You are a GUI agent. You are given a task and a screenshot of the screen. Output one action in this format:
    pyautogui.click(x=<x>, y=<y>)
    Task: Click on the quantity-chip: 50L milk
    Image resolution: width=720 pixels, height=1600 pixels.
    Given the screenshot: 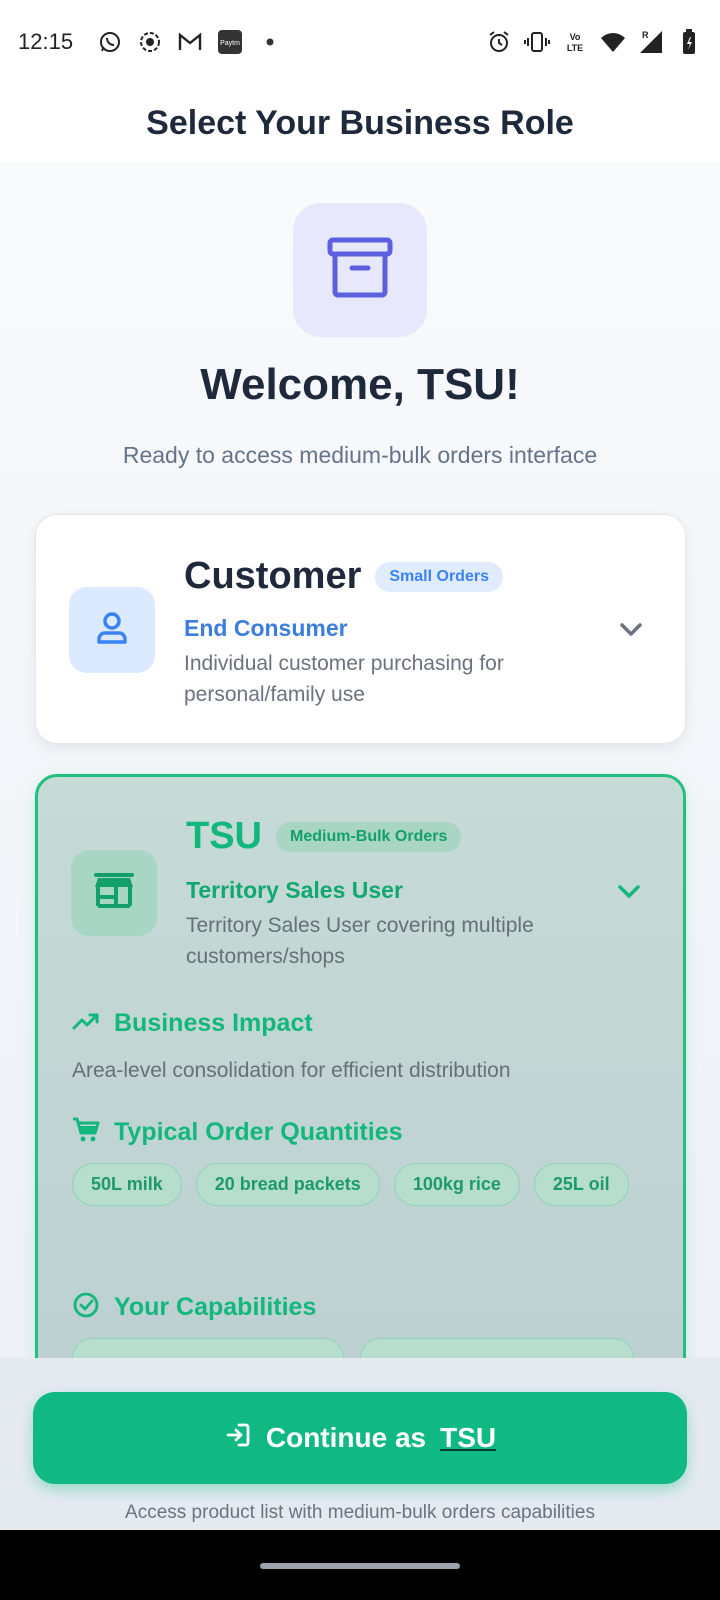 What is the action you would take?
    pyautogui.click(x=127, y=1184)
    